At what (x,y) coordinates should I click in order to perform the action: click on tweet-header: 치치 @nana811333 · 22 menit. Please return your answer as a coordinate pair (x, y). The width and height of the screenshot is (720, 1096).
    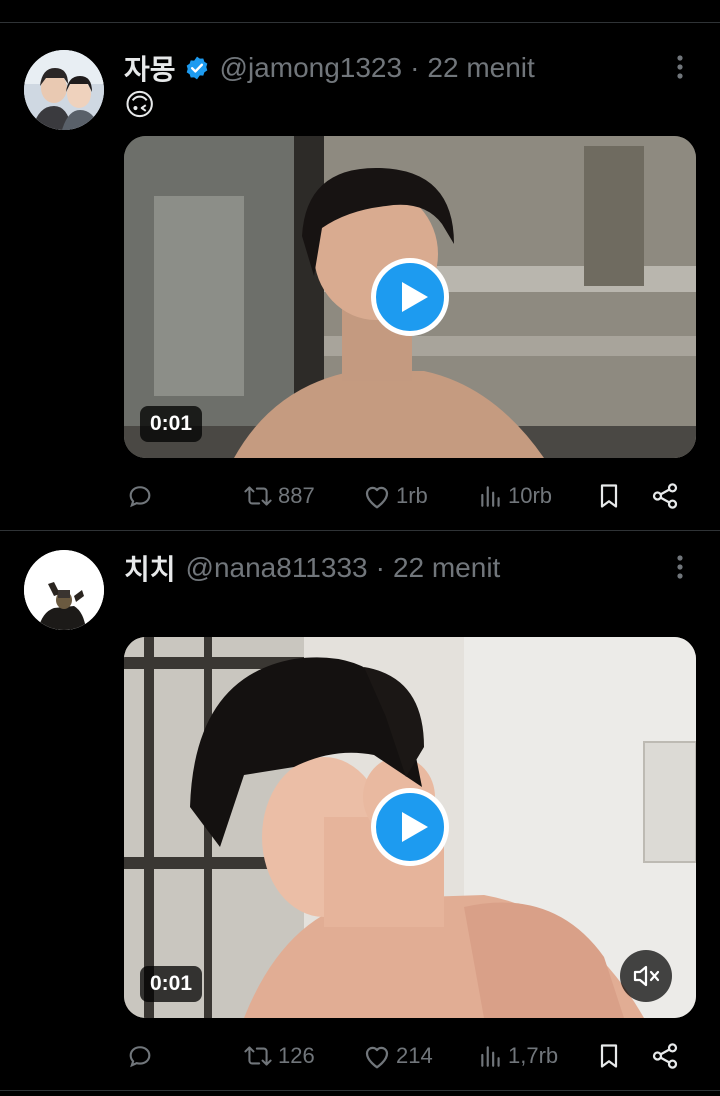
    Looking at the image, I should click on (312, 568).